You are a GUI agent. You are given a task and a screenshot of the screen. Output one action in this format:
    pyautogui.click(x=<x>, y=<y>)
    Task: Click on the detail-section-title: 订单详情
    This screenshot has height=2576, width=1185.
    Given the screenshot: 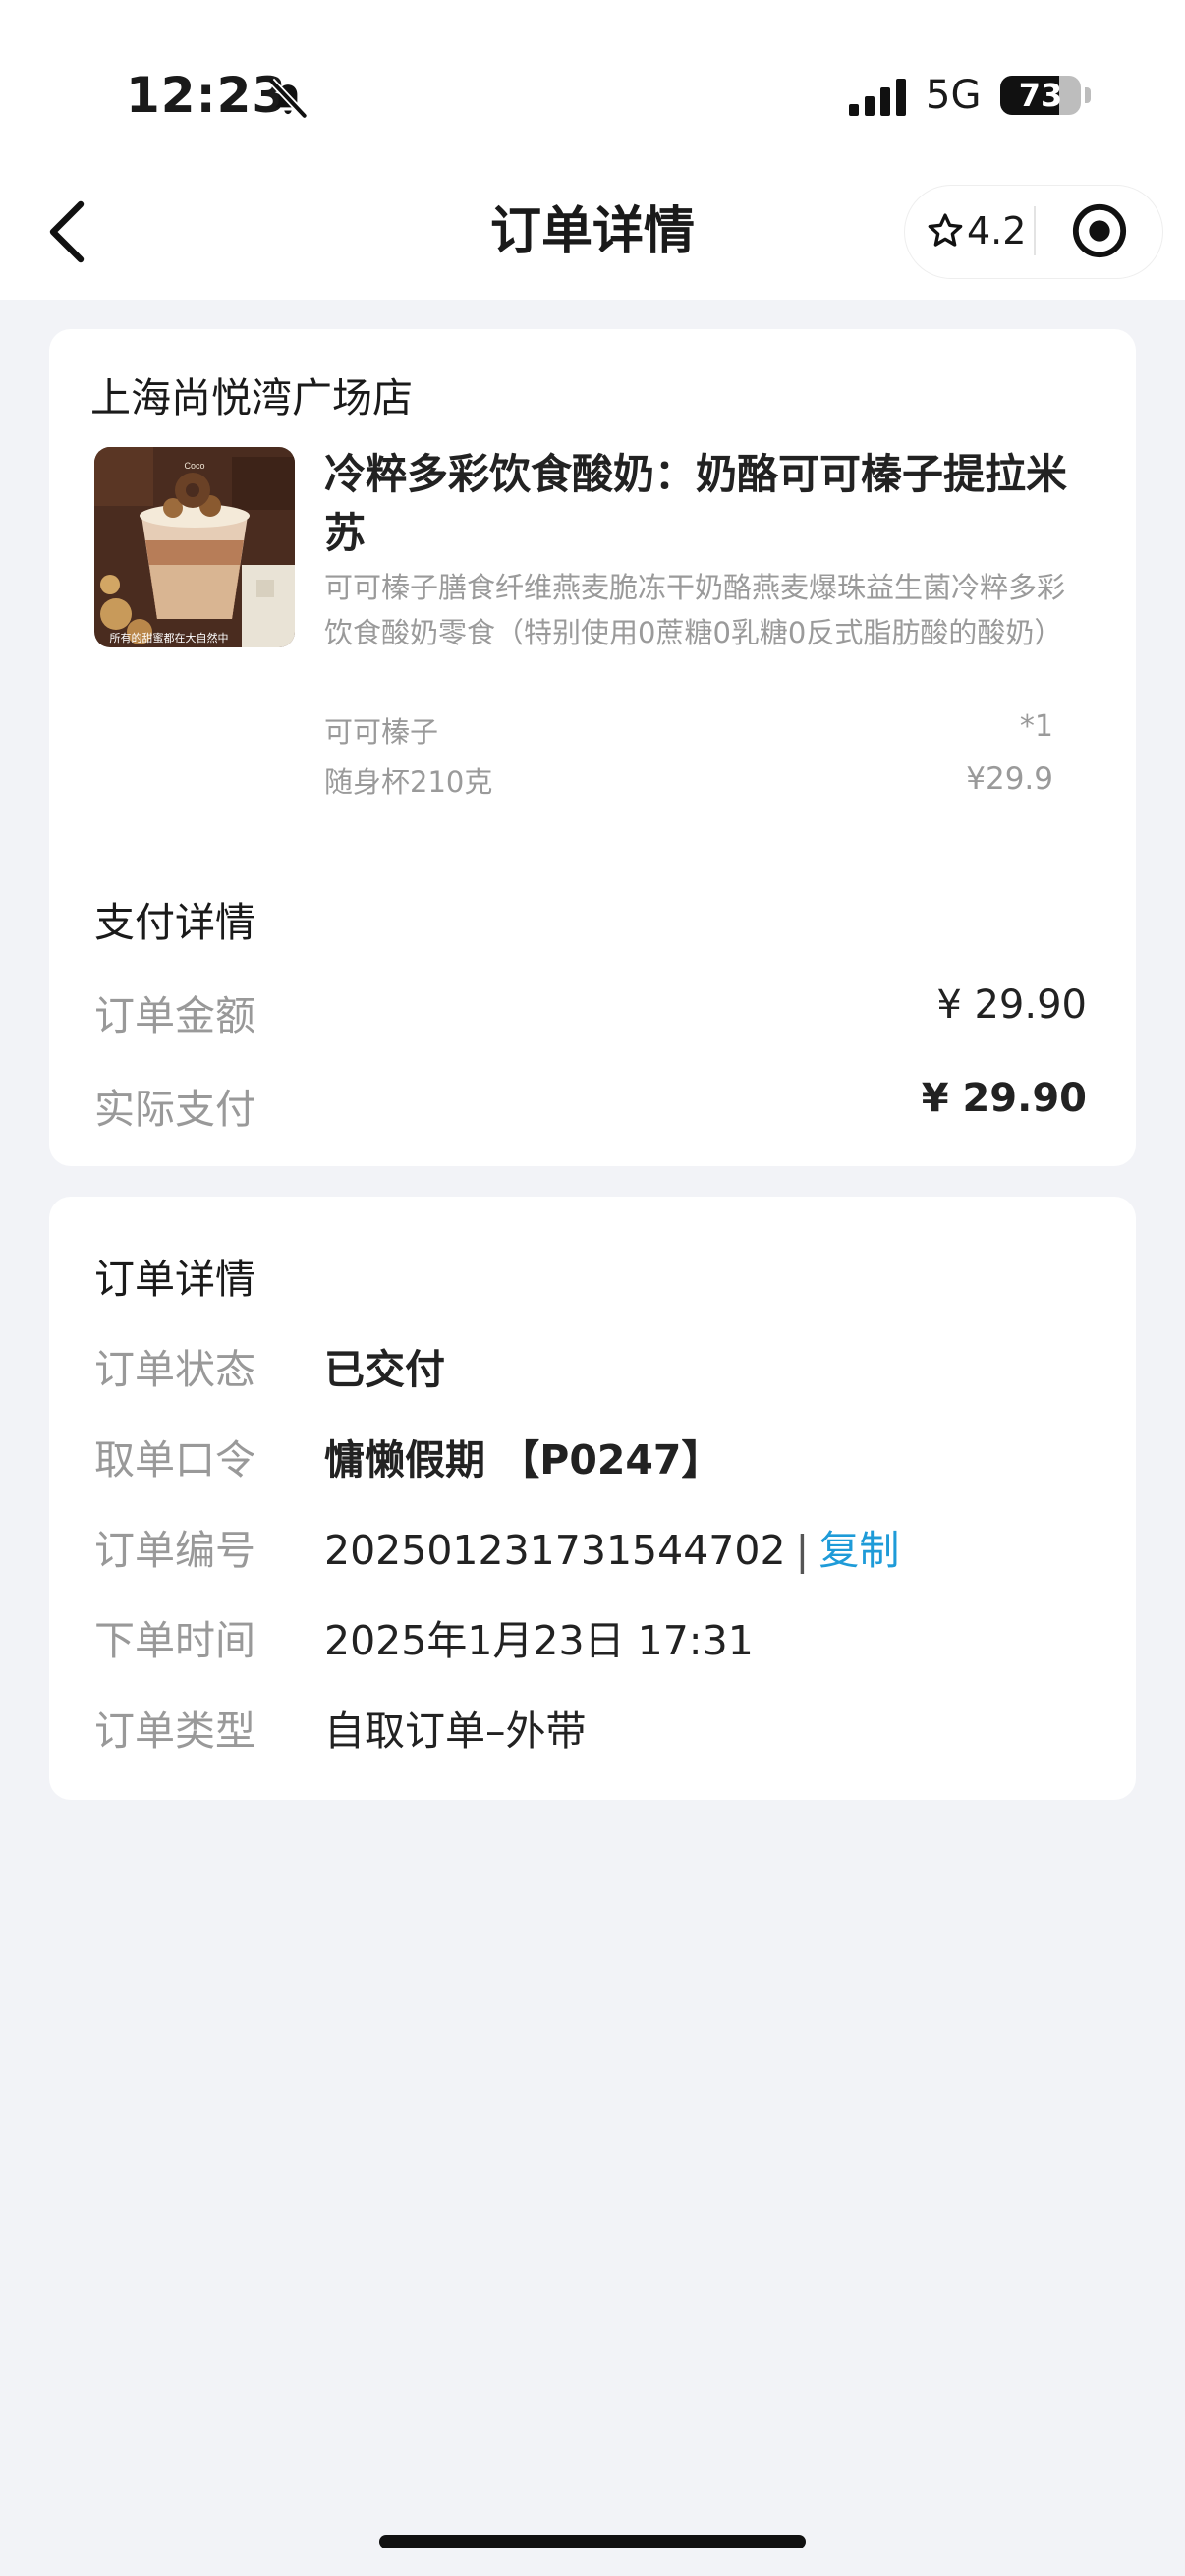 What is the action you would take?
    pyautogui.click(x=175, y=1279)
    